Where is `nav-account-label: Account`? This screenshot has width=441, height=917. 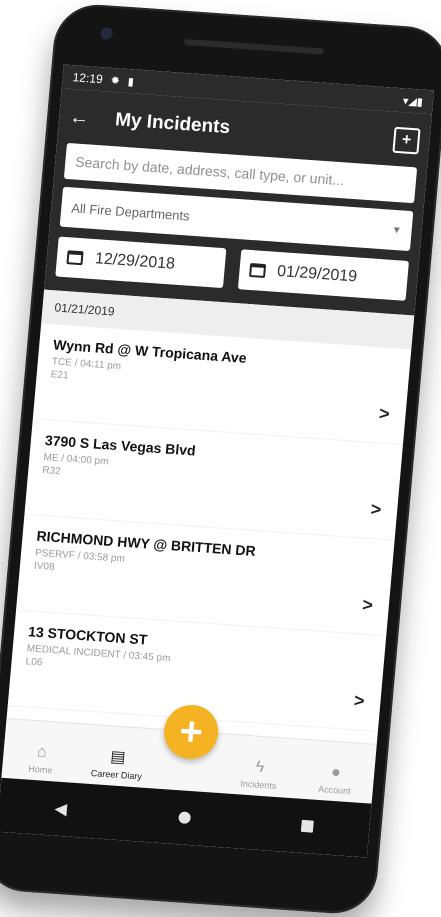 nav-account-label: Account is located at coordinates (334, 790).